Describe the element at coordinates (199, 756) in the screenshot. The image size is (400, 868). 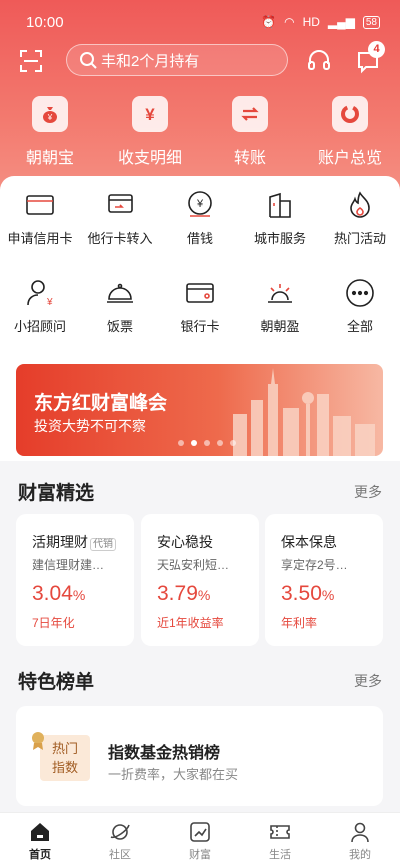
I see `ranking-card: 热门 指数 指数基金热销榜 一折费率，大家都在买` at that location.